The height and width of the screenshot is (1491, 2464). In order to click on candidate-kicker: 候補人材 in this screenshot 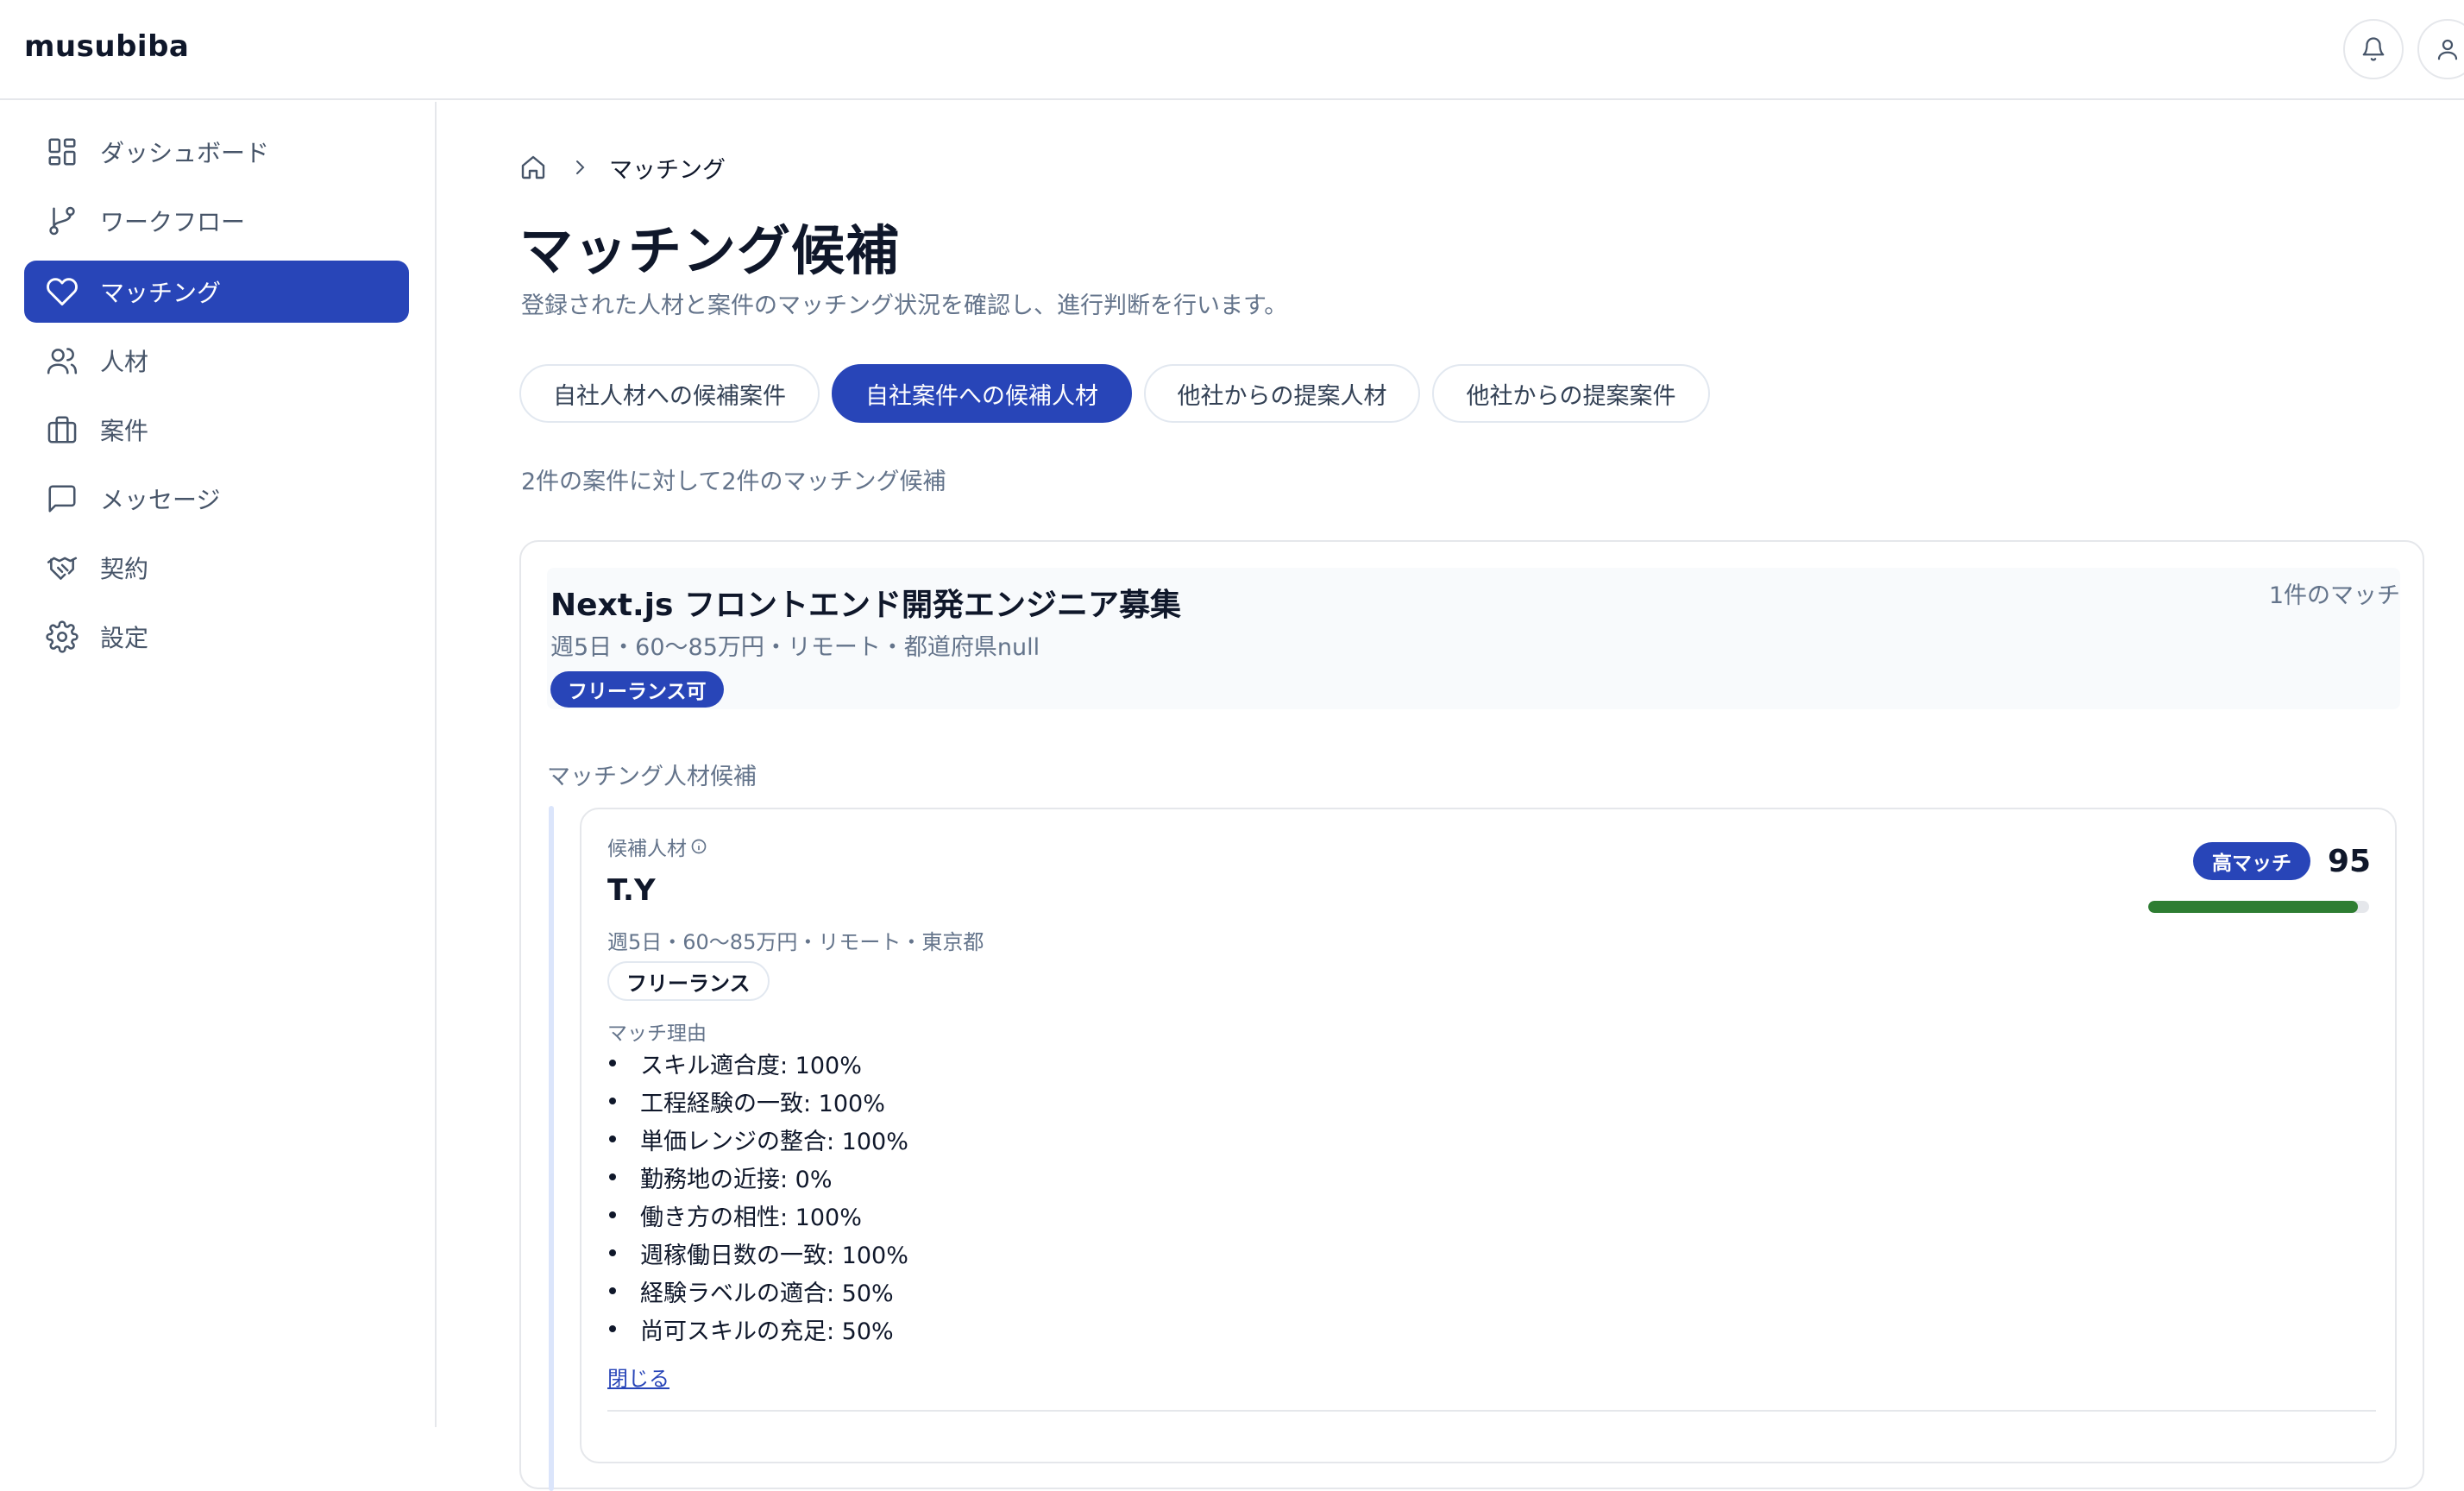, I will do `click(657, 847)`.